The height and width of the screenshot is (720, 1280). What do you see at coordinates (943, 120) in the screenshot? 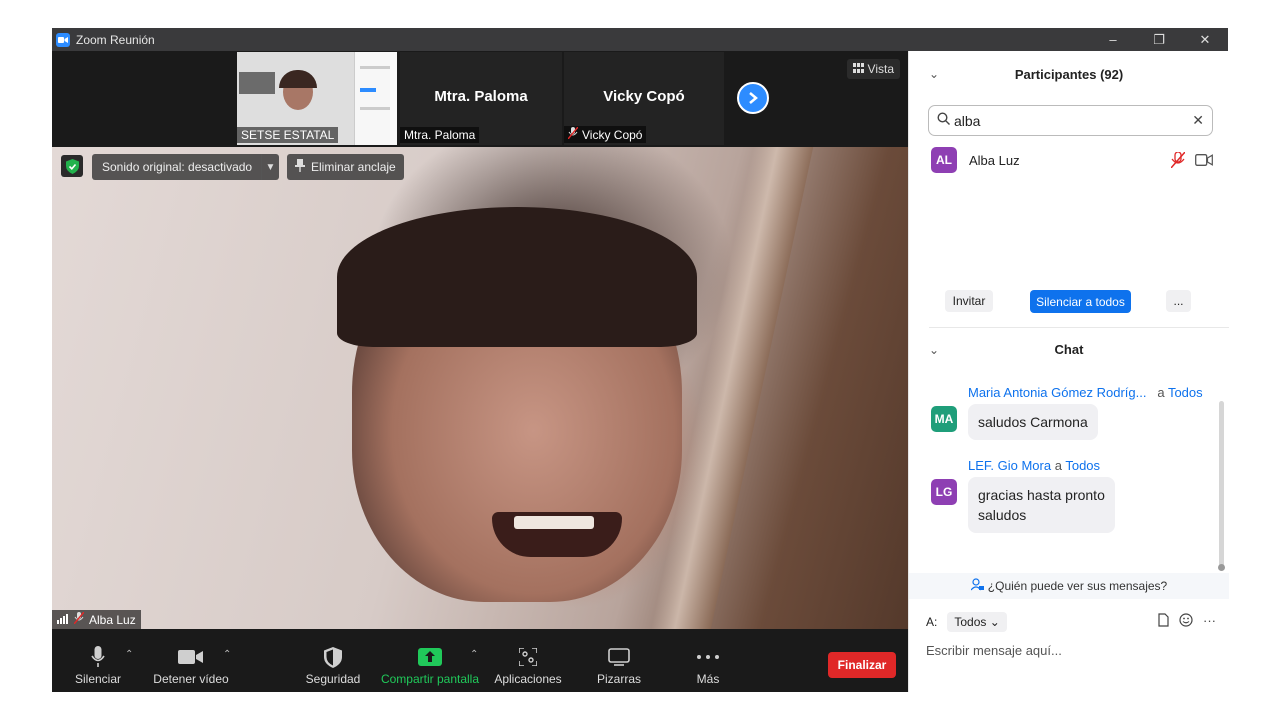
I see `search-icon` at bounding box center [943, 120].